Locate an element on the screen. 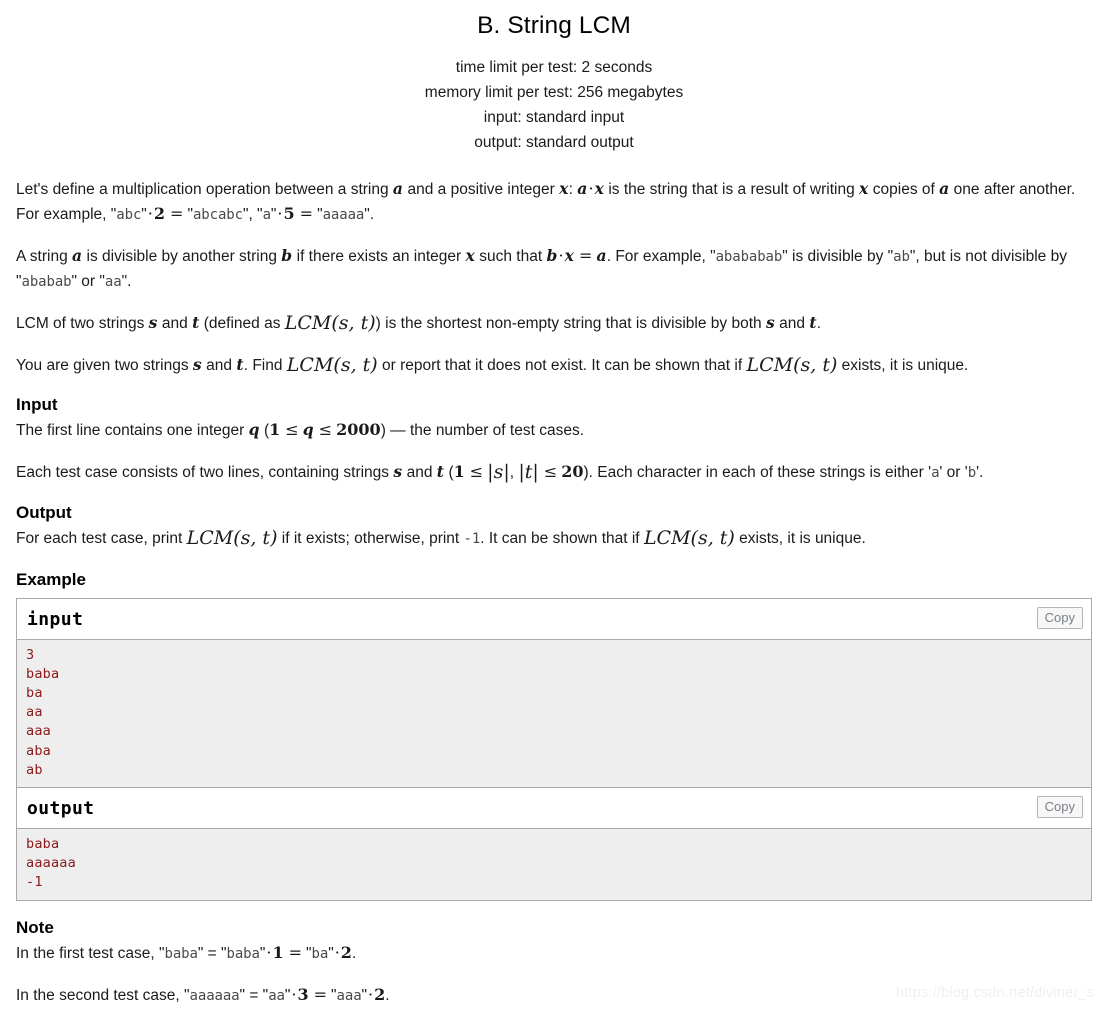 The image size is (1108, 1027). text-fragment: '. is located at coordinates (980, 472).